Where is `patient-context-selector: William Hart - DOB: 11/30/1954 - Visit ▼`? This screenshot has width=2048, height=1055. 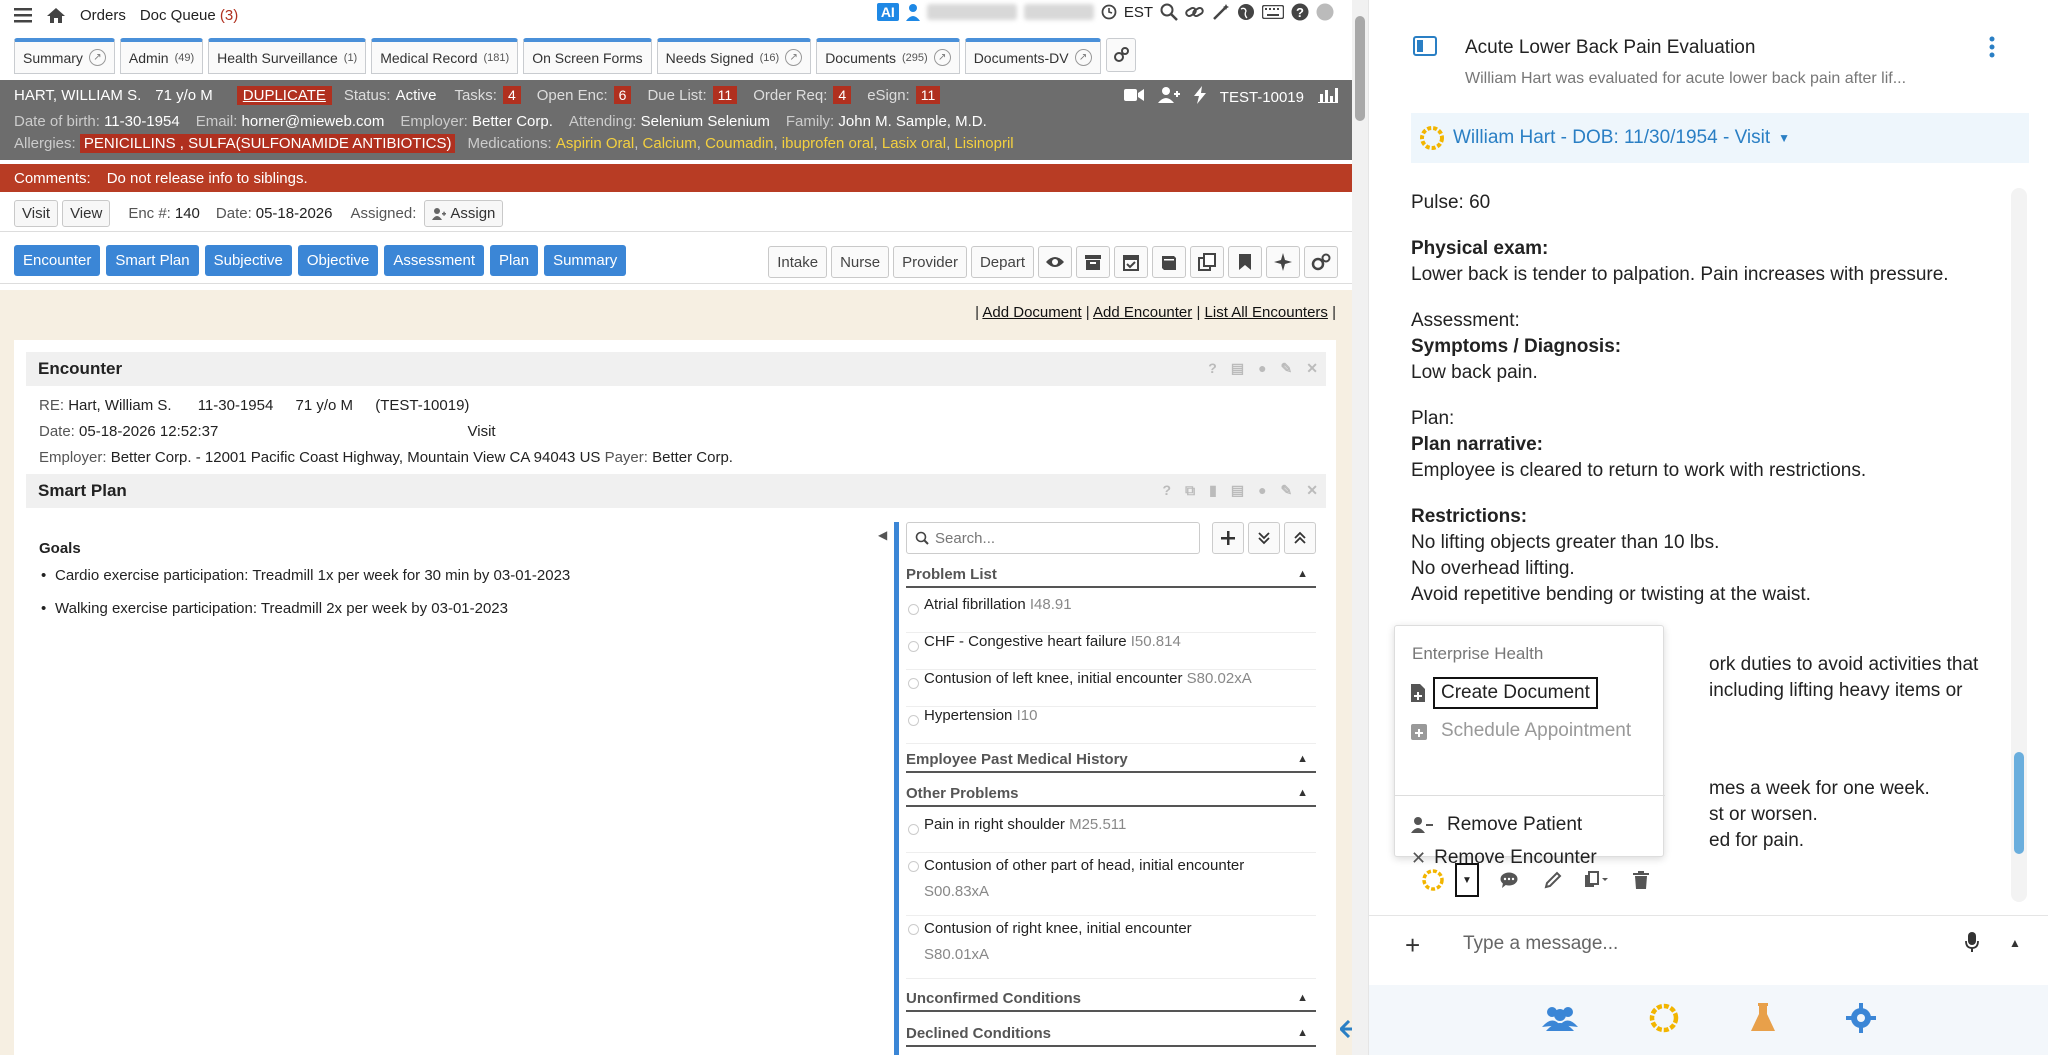 patient-context-selector: William Hart - DOB: 11/30/1954 - Visit ▼ is located at coordinates (1720, 138).